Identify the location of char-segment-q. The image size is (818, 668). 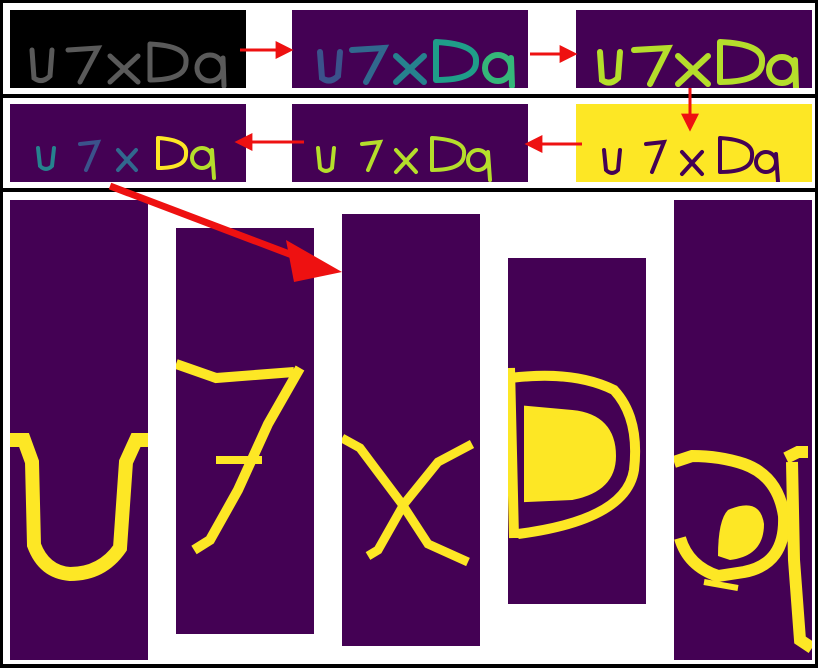
(743, 430).